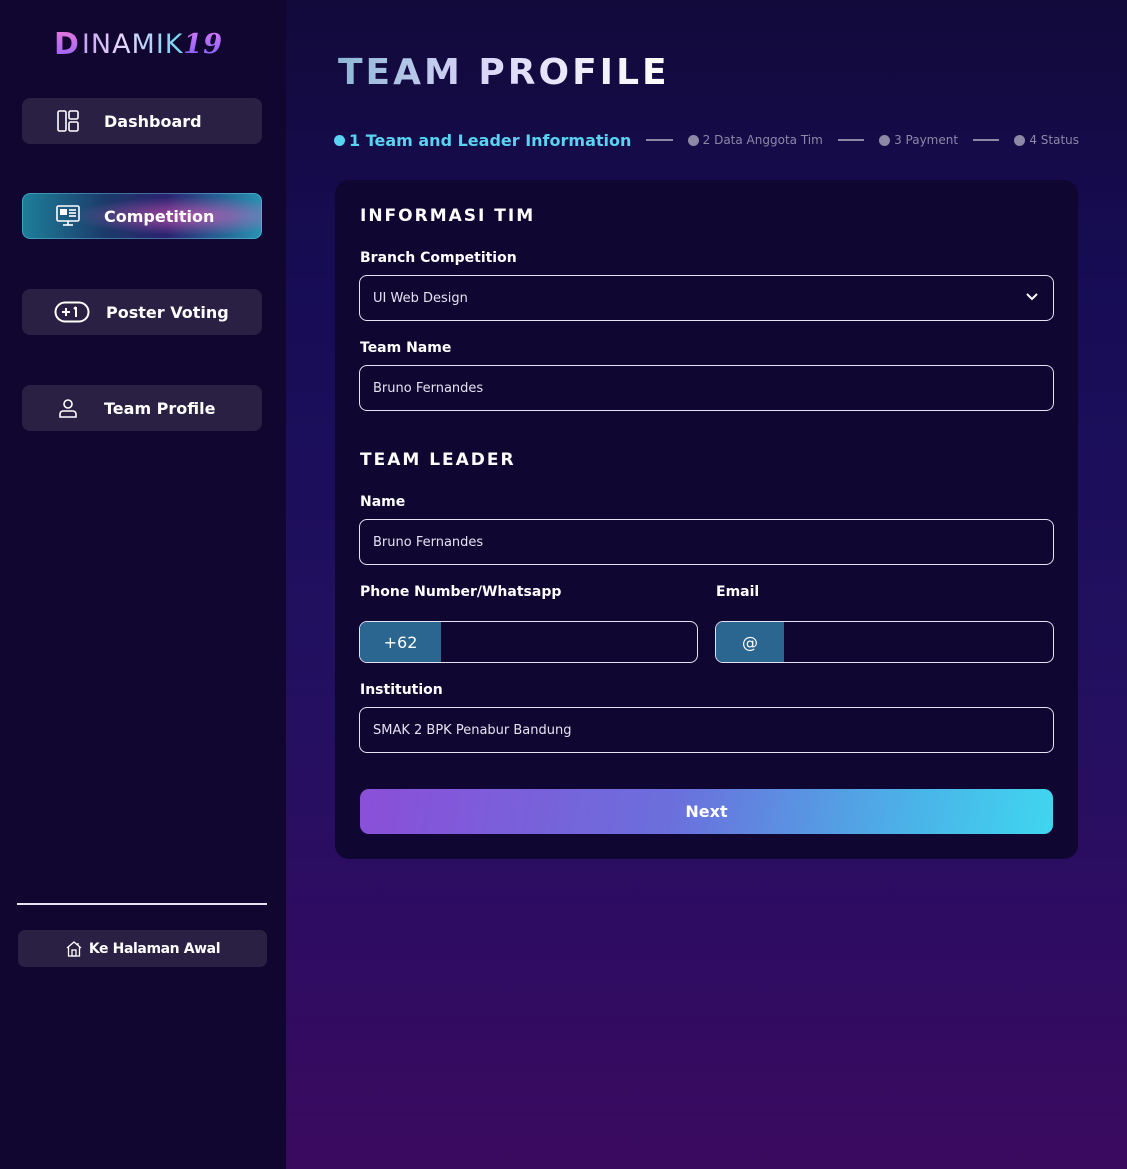 The image size is (1127, 1169). What do you see at coordinates (569, 642) in the screenshot?
I see `phone-input` at bounding box center [569, 642].